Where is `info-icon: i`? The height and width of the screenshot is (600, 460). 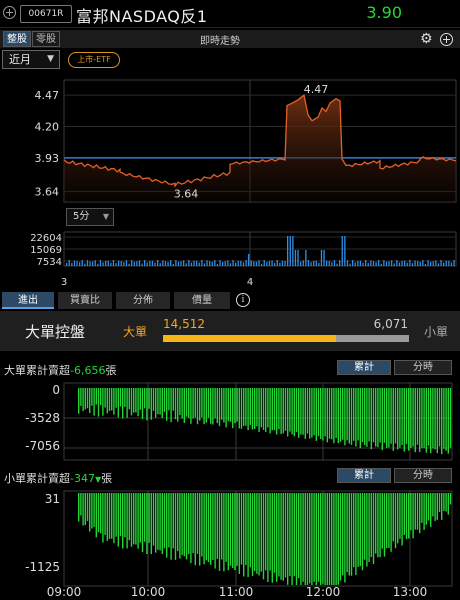
info-icon: i is located at coordinates (243, 300).